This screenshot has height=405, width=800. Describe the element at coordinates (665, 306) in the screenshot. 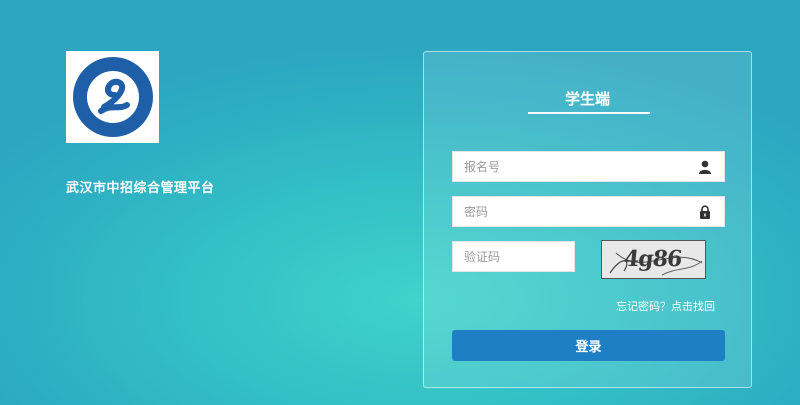

I see `forgot-password-link: 忘记密码？点击找回` at that location.